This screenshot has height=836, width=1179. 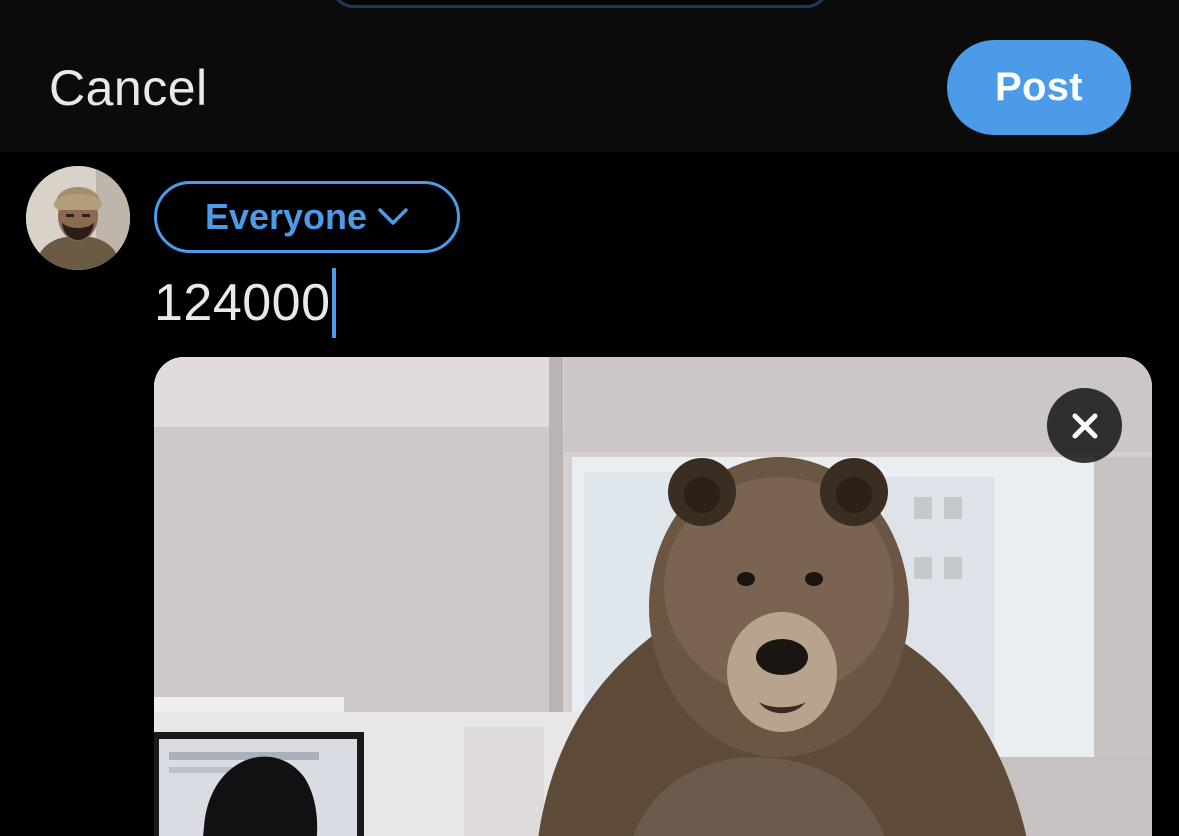 I want to click on audience-selector: Everyone, so click(x=307, y=217).